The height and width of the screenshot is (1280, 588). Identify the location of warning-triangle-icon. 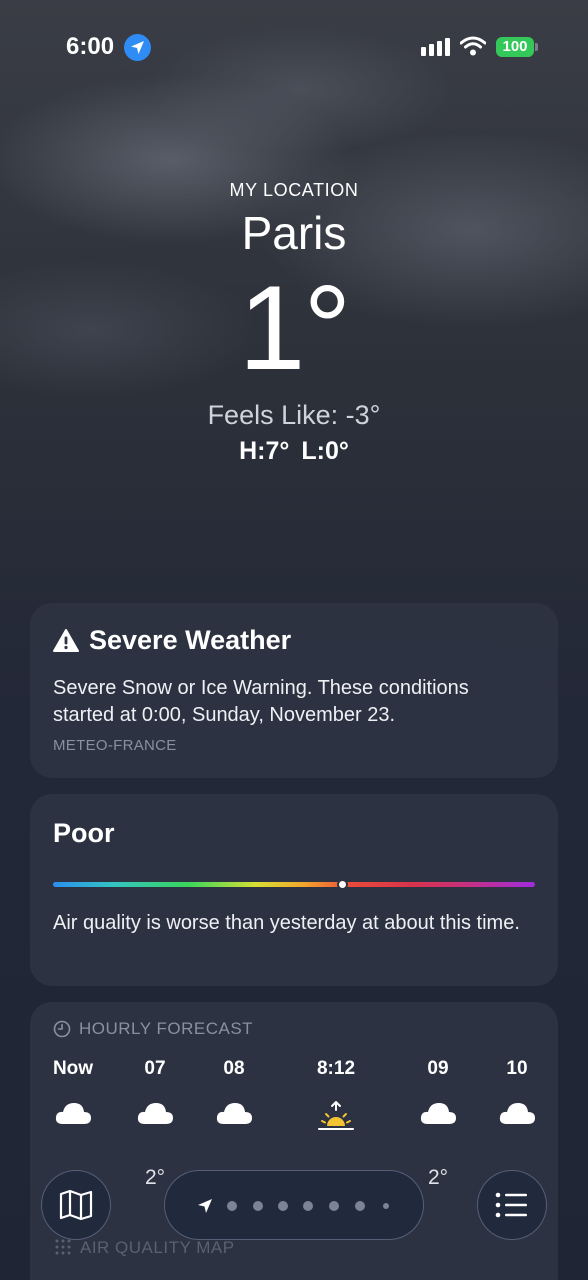
(66, 640).